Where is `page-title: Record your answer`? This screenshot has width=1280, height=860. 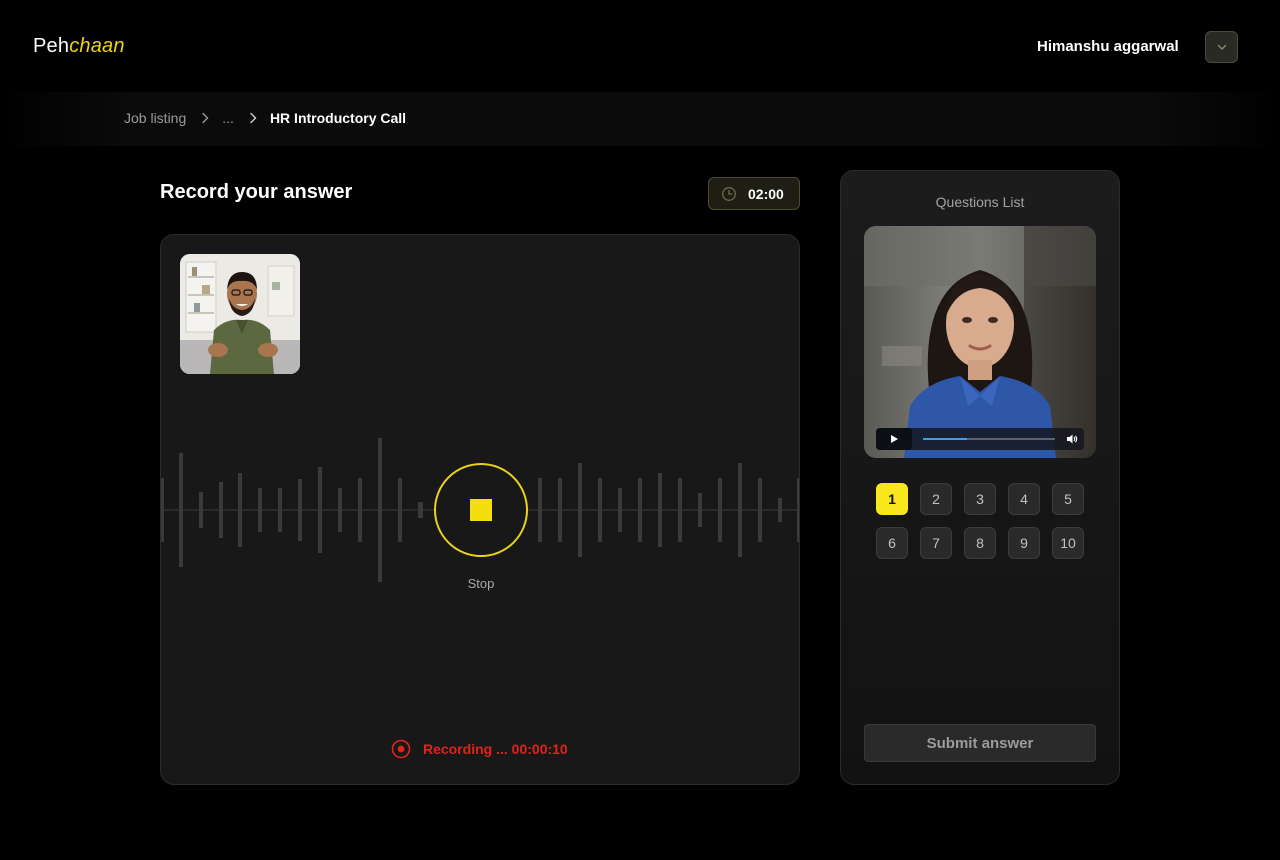
page-title: Record your answer is located at coordinates (256, 192).